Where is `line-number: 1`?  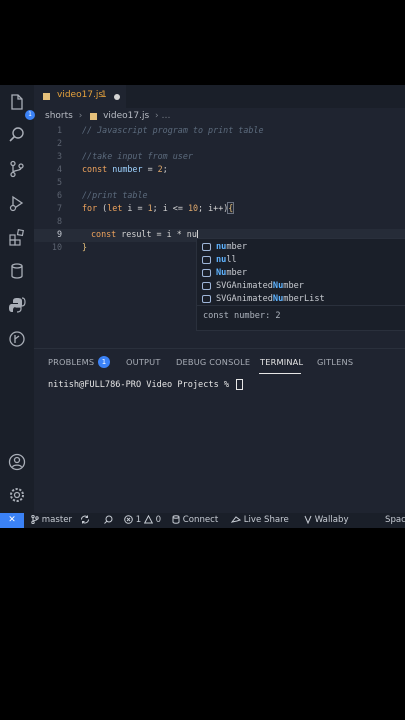
line-number: 1 is located at coordinates (59, 130).